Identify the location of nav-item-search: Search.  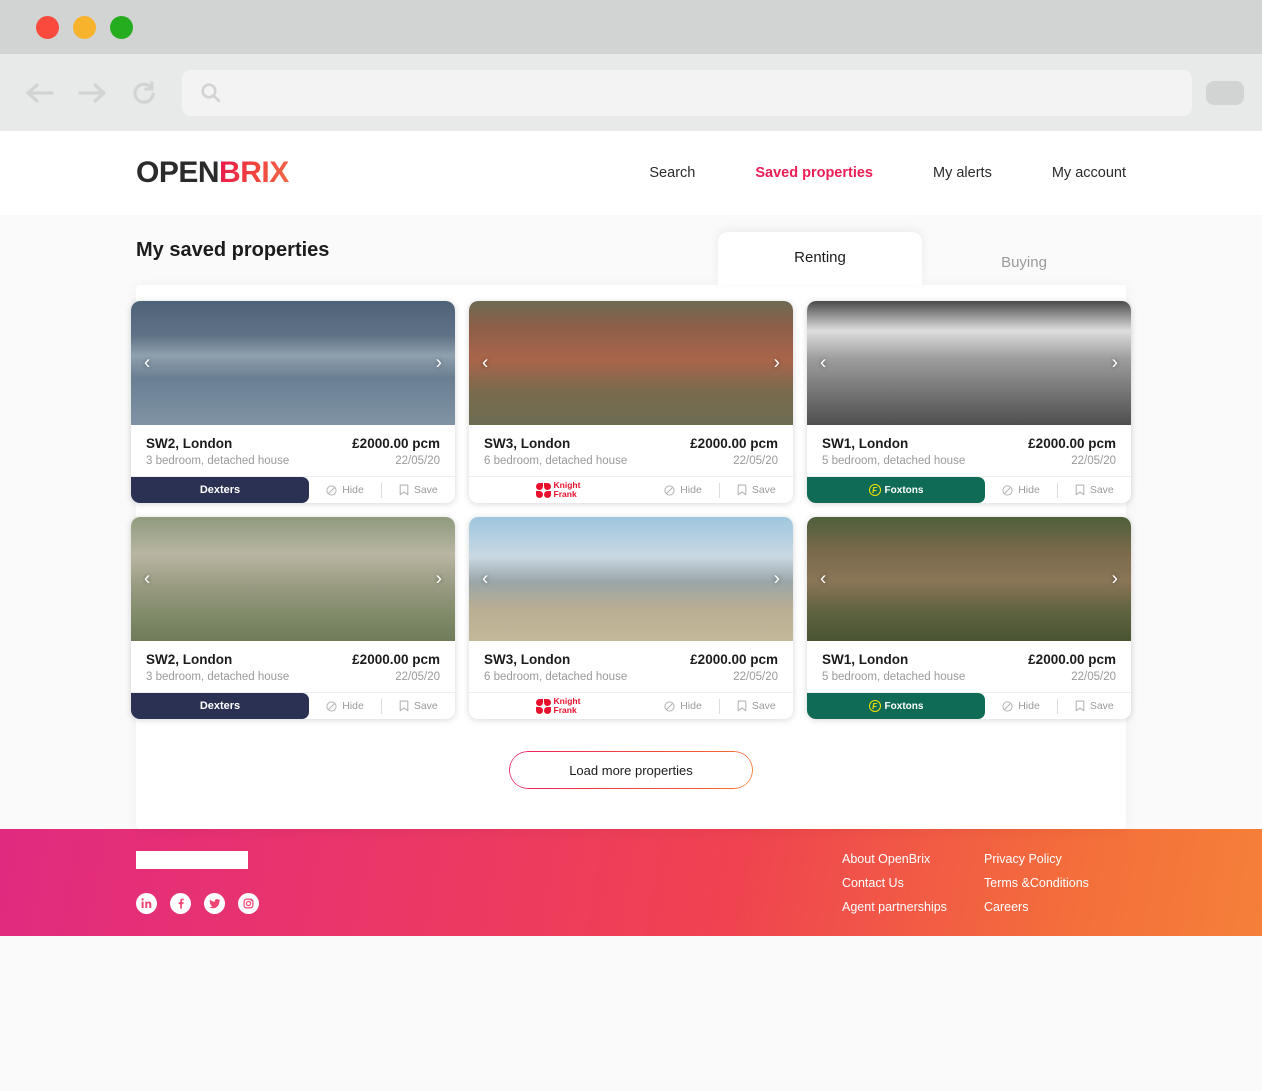
(672, 173).